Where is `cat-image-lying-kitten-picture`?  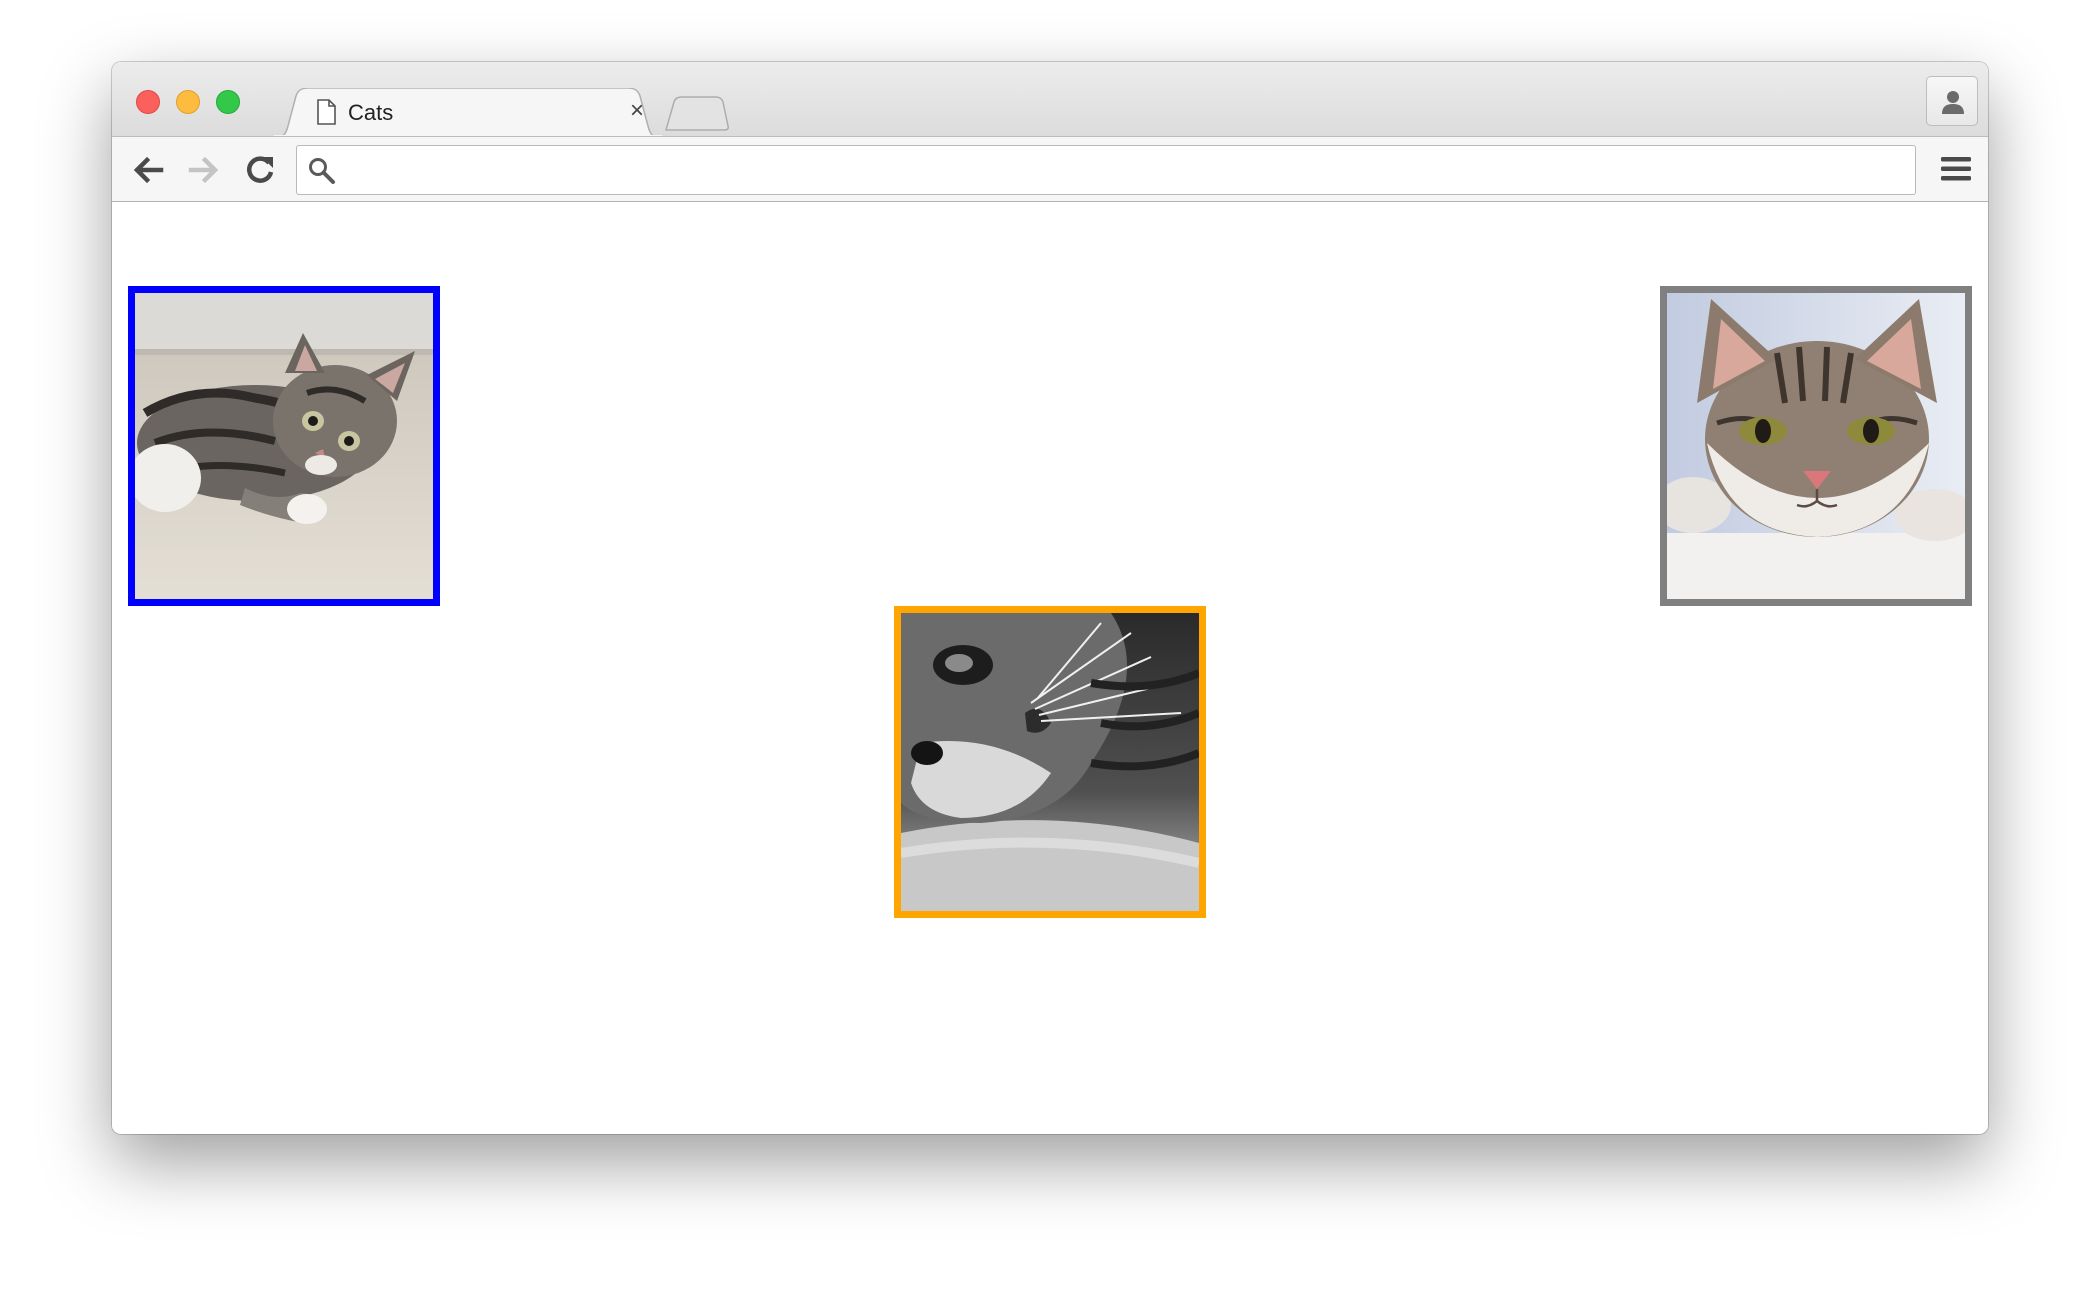
cat-image-lying-kitten-picture is located at coordinates (284, 446).